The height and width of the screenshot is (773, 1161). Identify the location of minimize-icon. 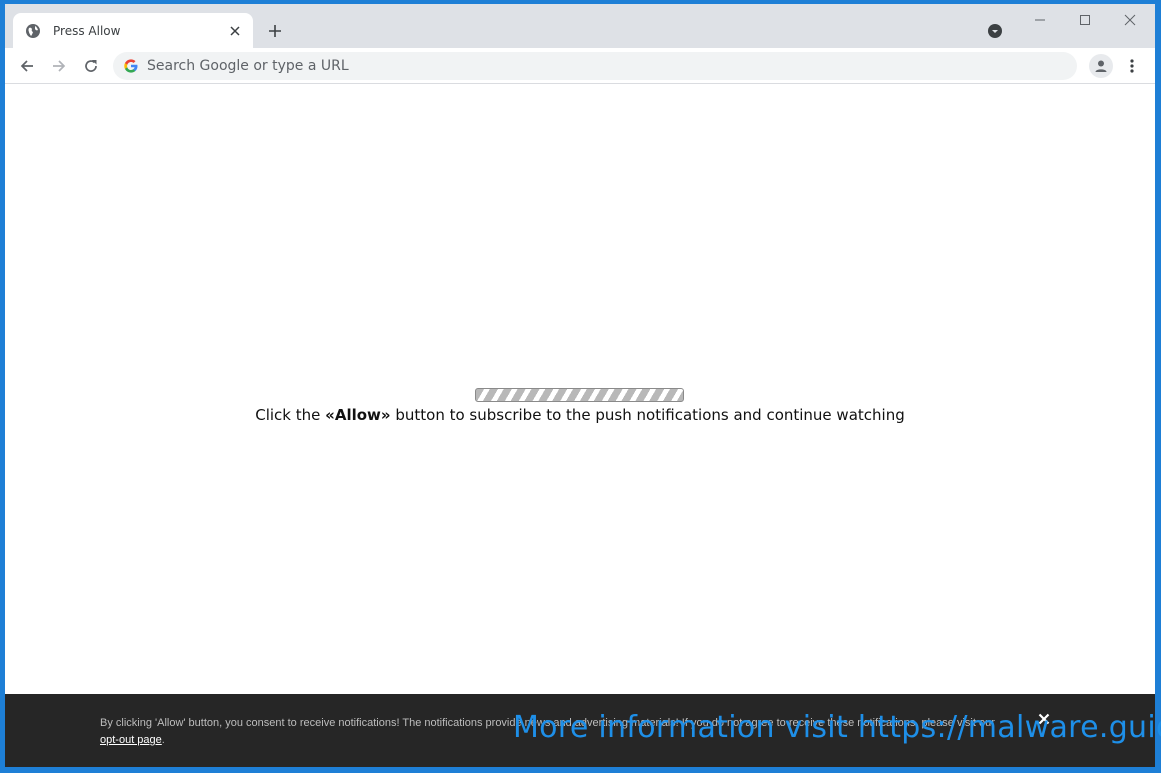
(1040, 20).